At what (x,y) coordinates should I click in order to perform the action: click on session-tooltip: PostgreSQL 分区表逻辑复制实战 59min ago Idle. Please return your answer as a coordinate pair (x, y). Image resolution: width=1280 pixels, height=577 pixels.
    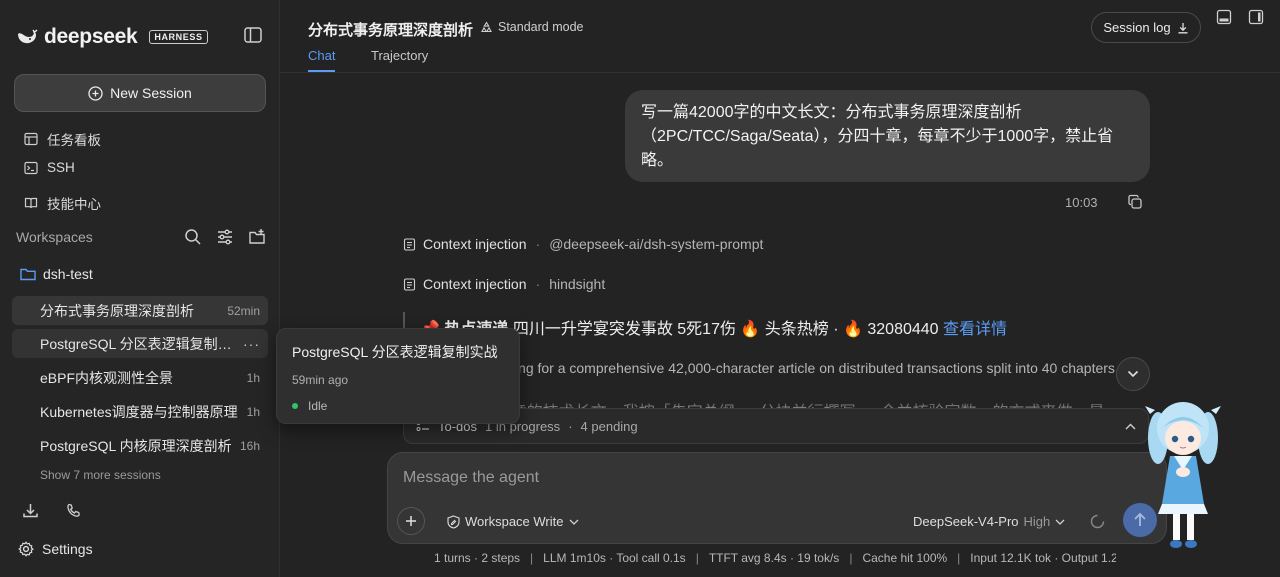
    Looking at the image, I should click on (398, 376).